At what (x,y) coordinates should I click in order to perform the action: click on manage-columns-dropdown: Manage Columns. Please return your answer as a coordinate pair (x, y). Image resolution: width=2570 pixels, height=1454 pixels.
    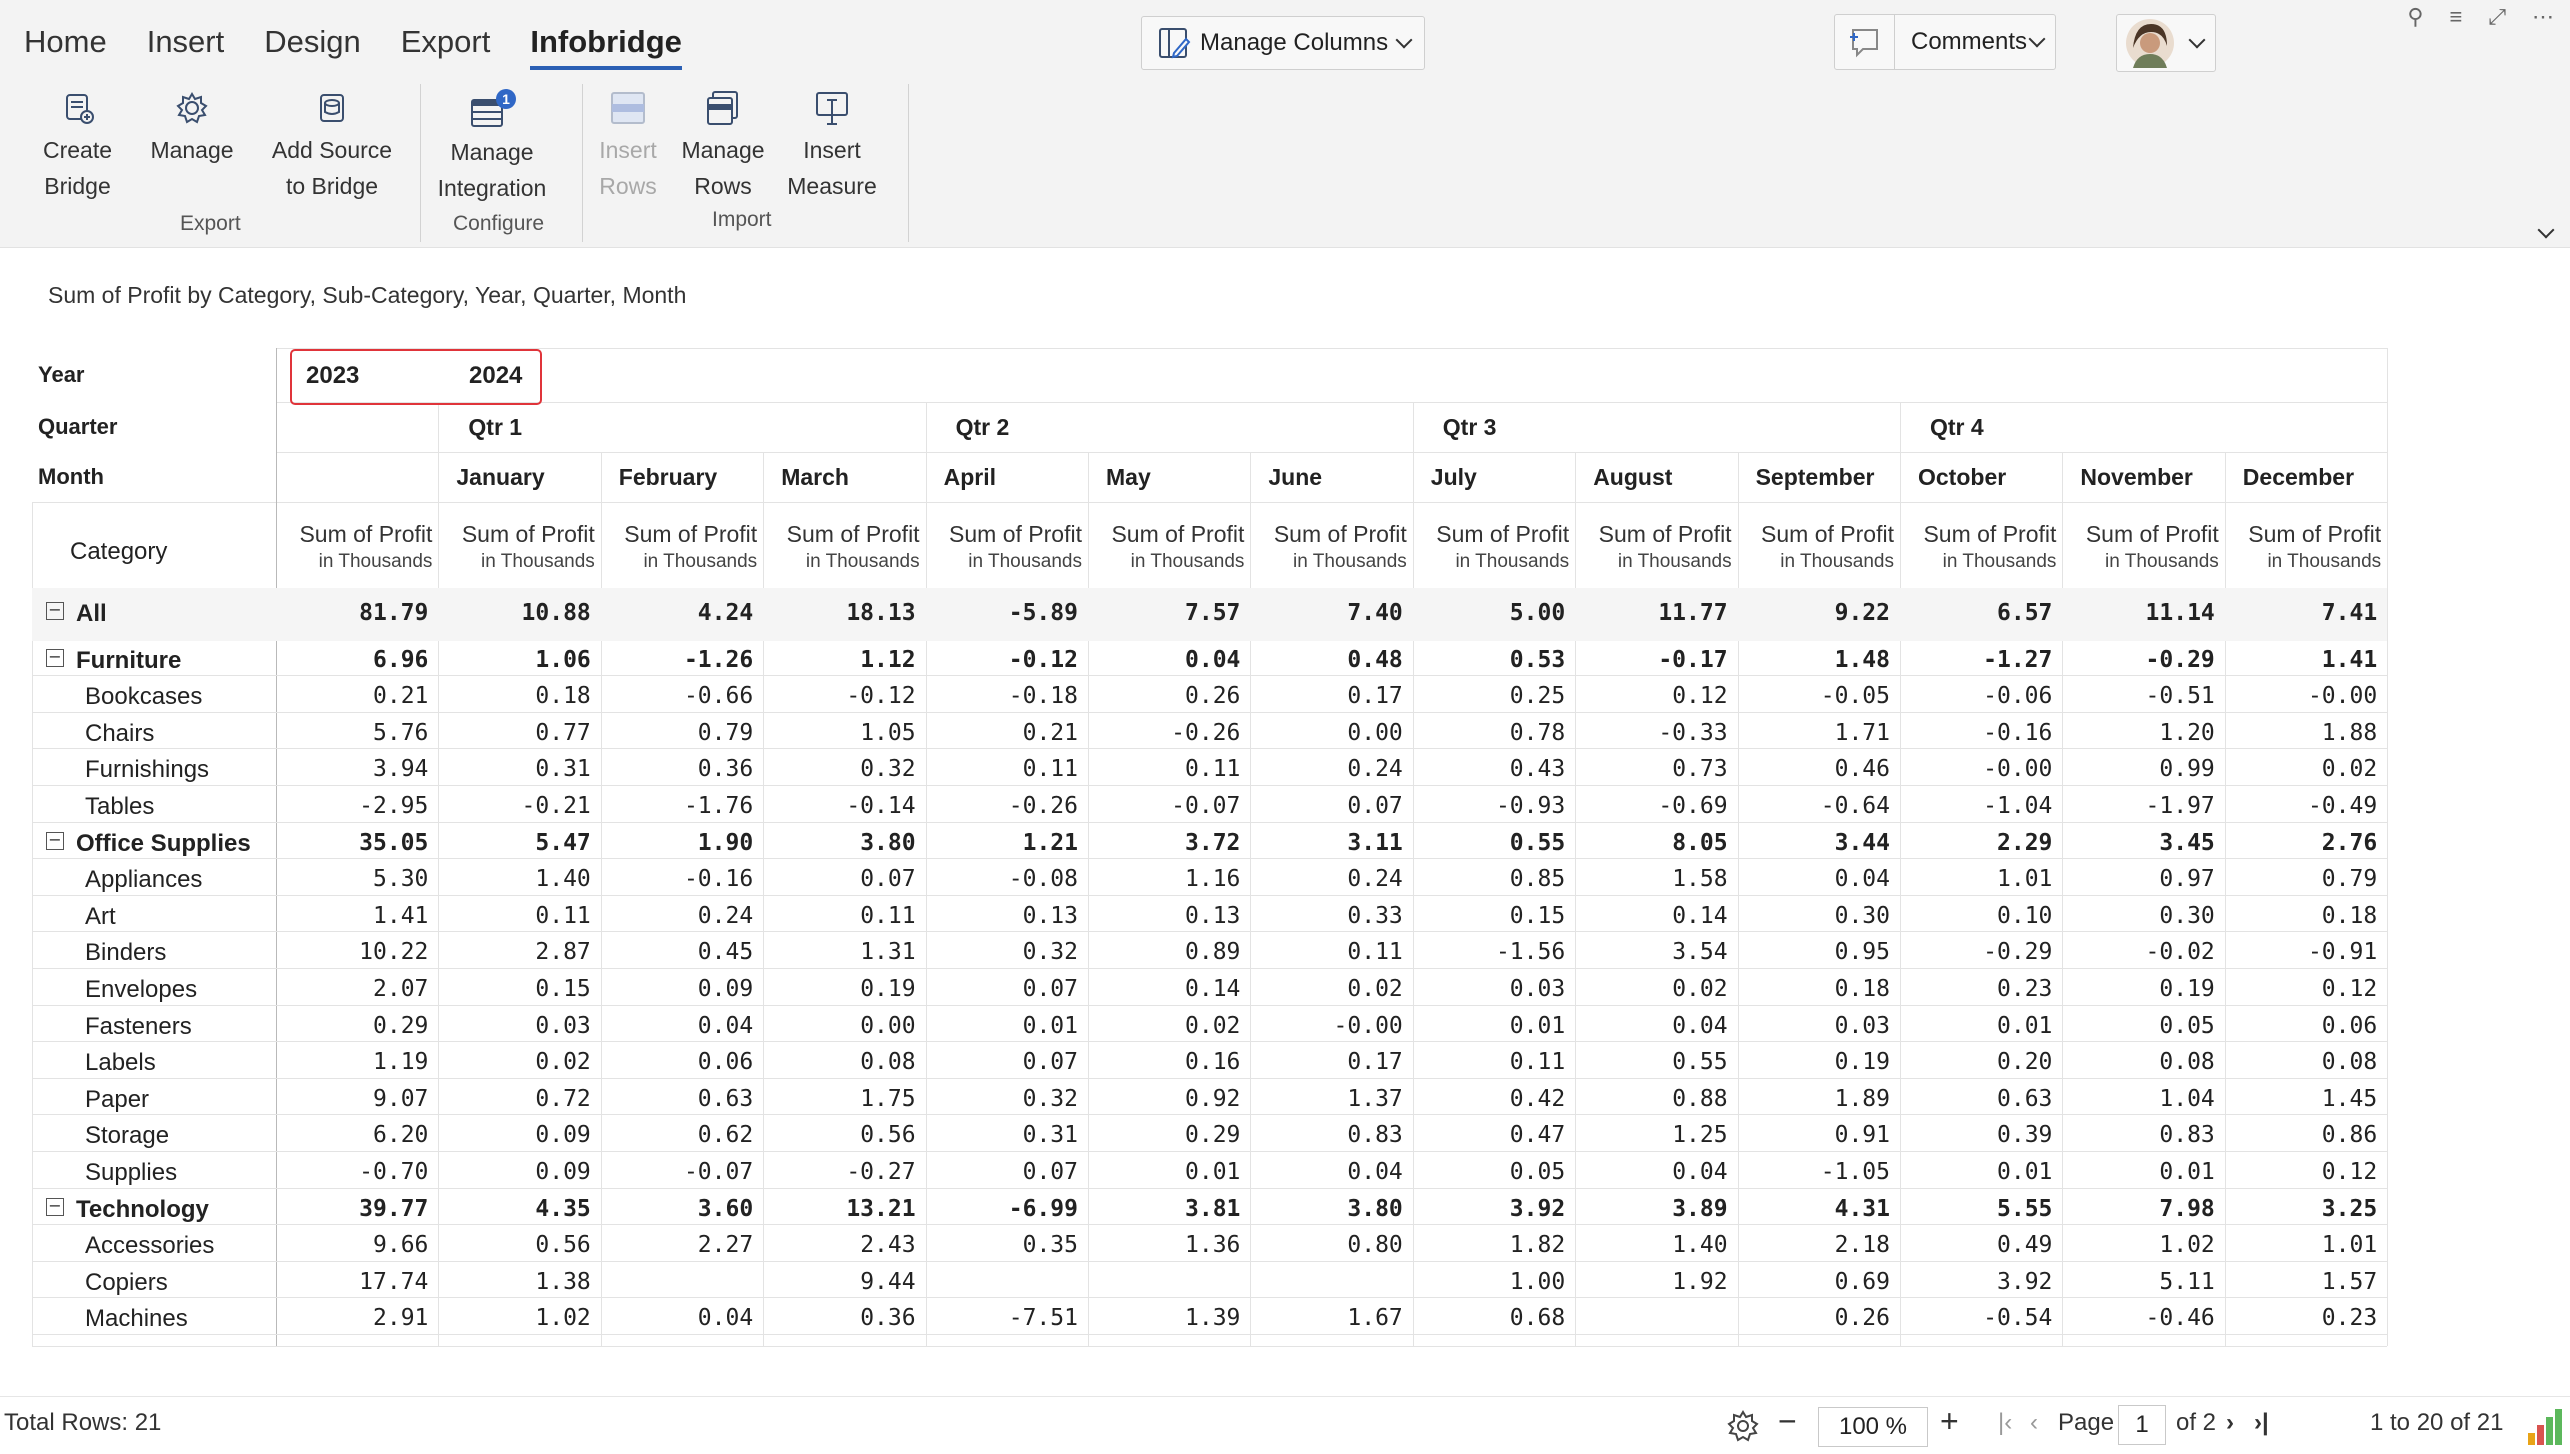
    Looking at the image, I should click on (1283, 43).